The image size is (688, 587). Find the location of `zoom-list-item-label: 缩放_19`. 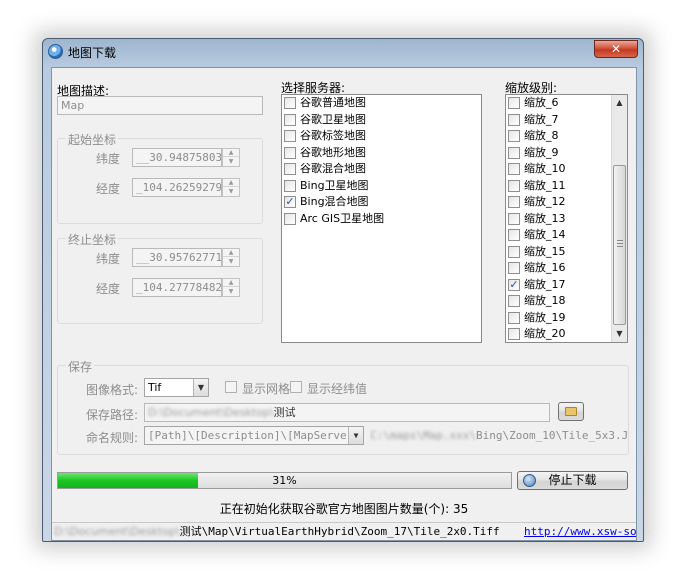

zoom-list-item-label: 缩放_19 is located at coordinates (545, 317).